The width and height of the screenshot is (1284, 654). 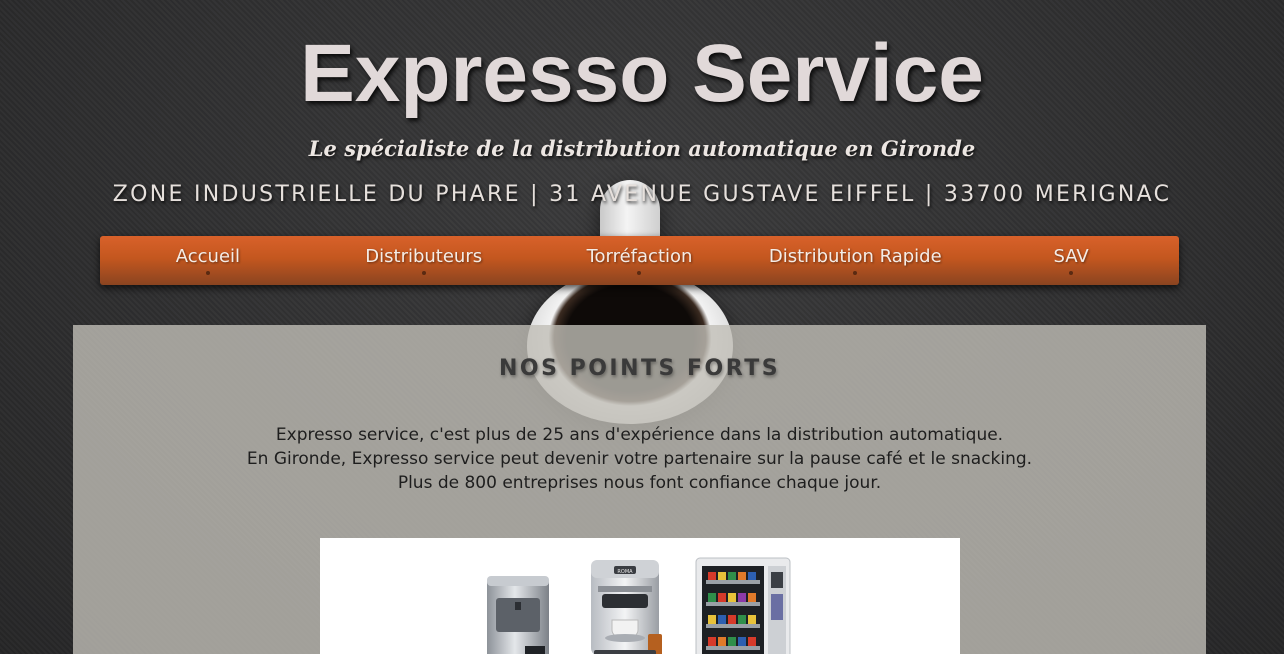 What do you see at coordinates (855, 256) in the screenshot?
I see `nav-label: Distribution Rapide` at bounding box center [855, 256].